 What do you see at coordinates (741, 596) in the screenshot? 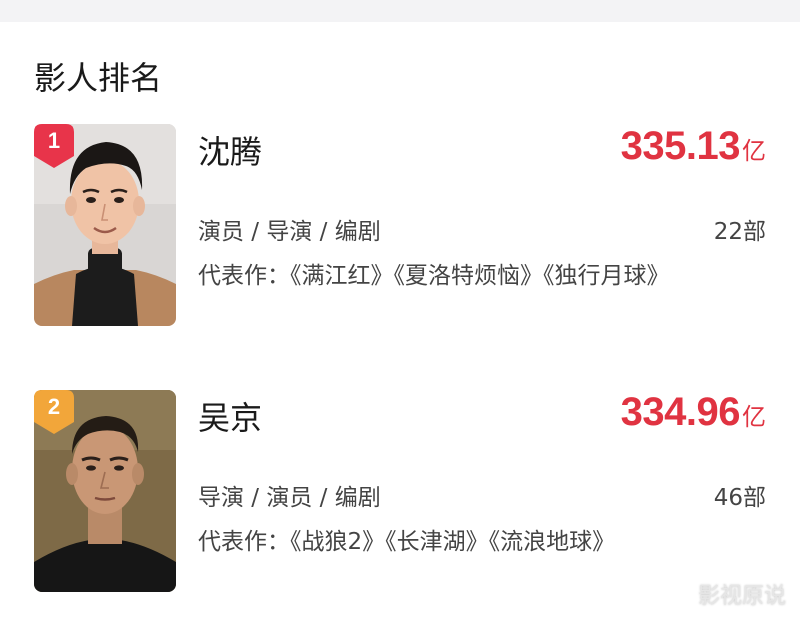
I see `watermark: 影视原说` at bounding box center [741, 596].